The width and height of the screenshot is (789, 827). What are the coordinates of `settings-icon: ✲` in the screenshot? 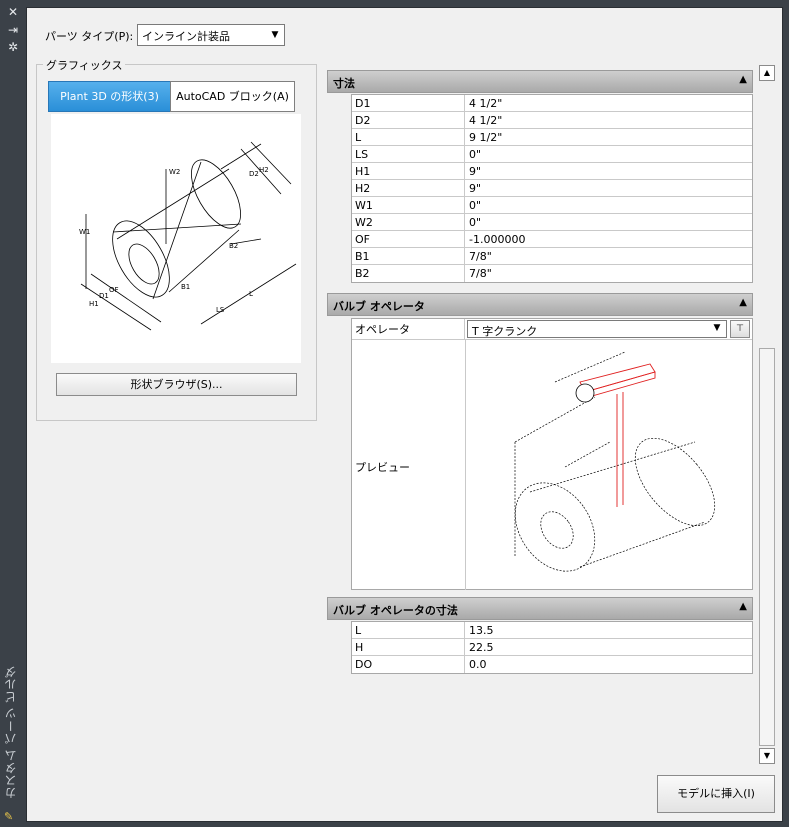 It's located at (13, 47).